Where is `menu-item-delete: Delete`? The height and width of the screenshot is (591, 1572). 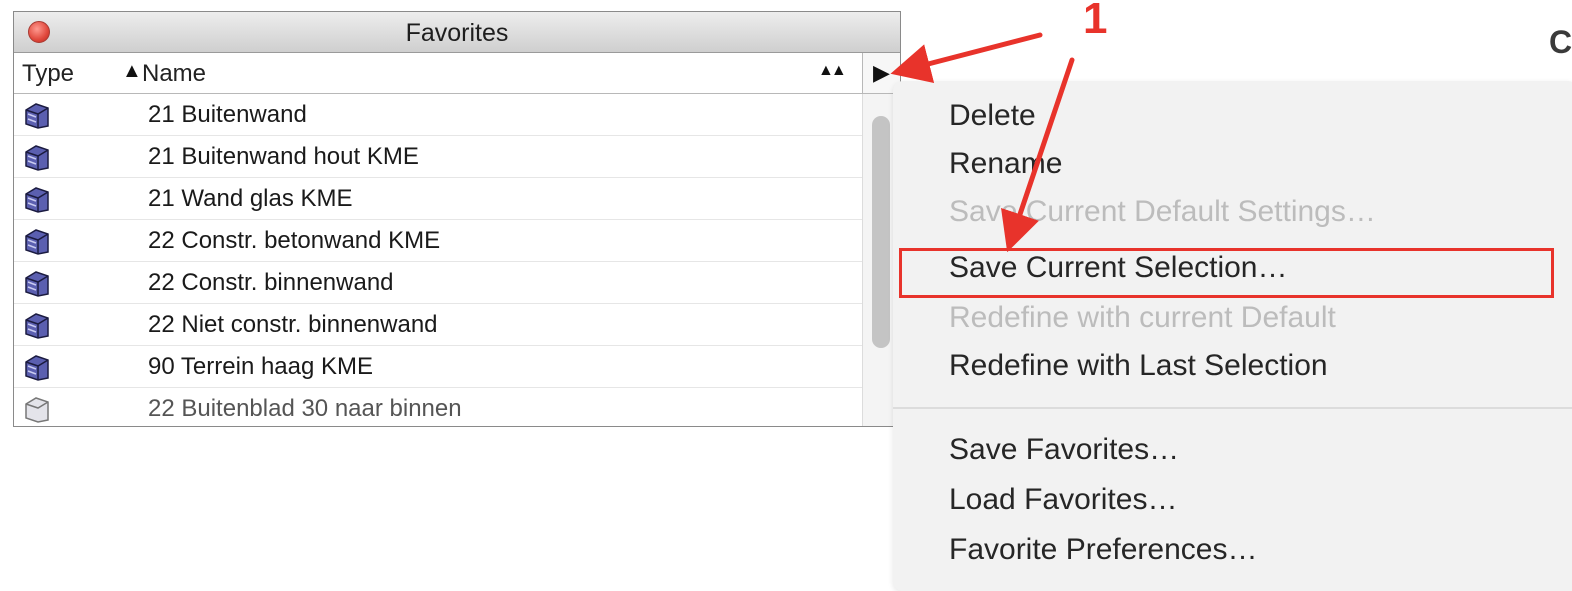 menu-item-delete: Delete is located at coordinates (992, 116).